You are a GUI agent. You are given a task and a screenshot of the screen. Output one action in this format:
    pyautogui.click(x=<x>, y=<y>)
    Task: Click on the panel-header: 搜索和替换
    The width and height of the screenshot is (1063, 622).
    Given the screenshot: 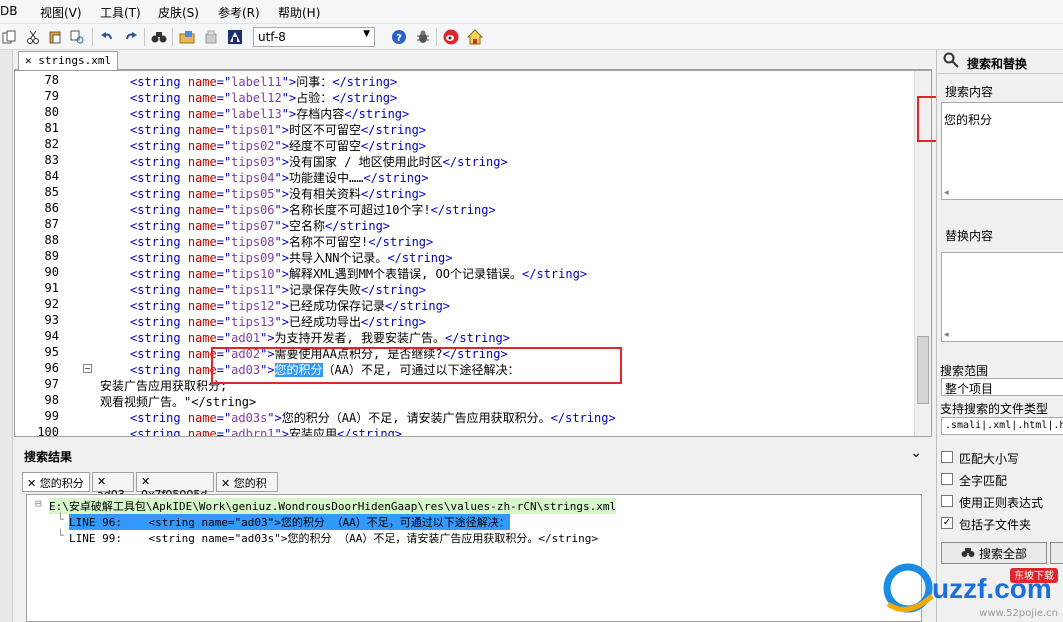 What is the action you would take?
    pyautogui.click(x=1000, y=62)
    